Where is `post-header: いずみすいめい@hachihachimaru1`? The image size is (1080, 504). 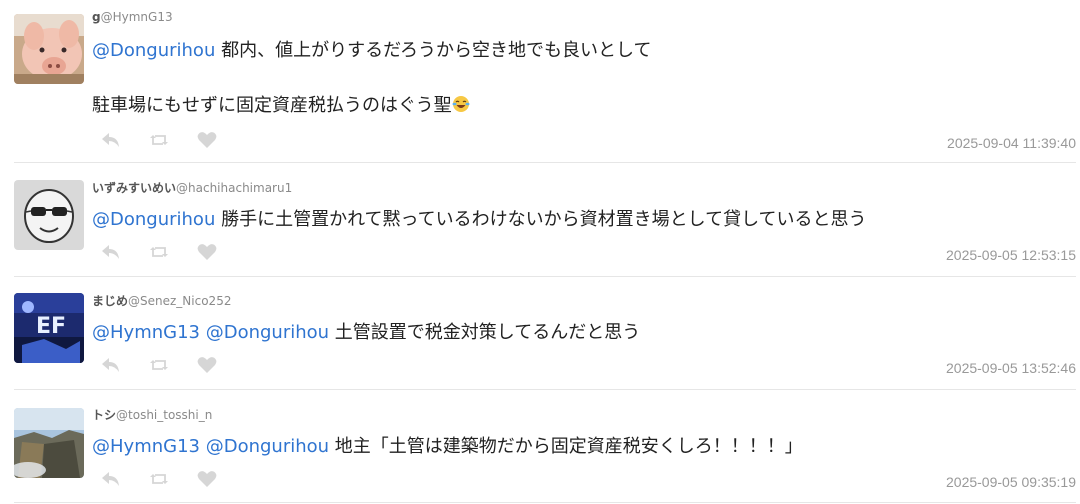 post-header: いずみすいめい@hachihachimaru1 is located at coordinates (192, 187).